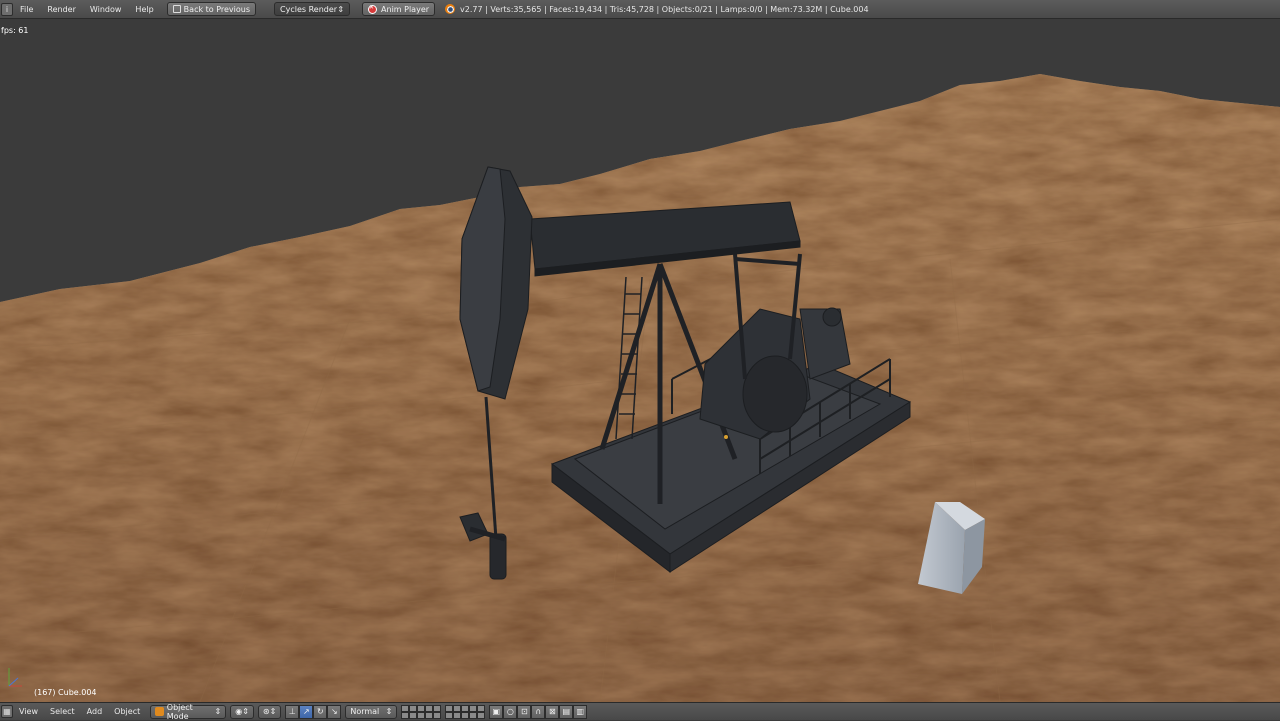 This screenshot has height=721, width=1280. I want to click on object-info-label: (167) Cube.004, so click(65, 692).